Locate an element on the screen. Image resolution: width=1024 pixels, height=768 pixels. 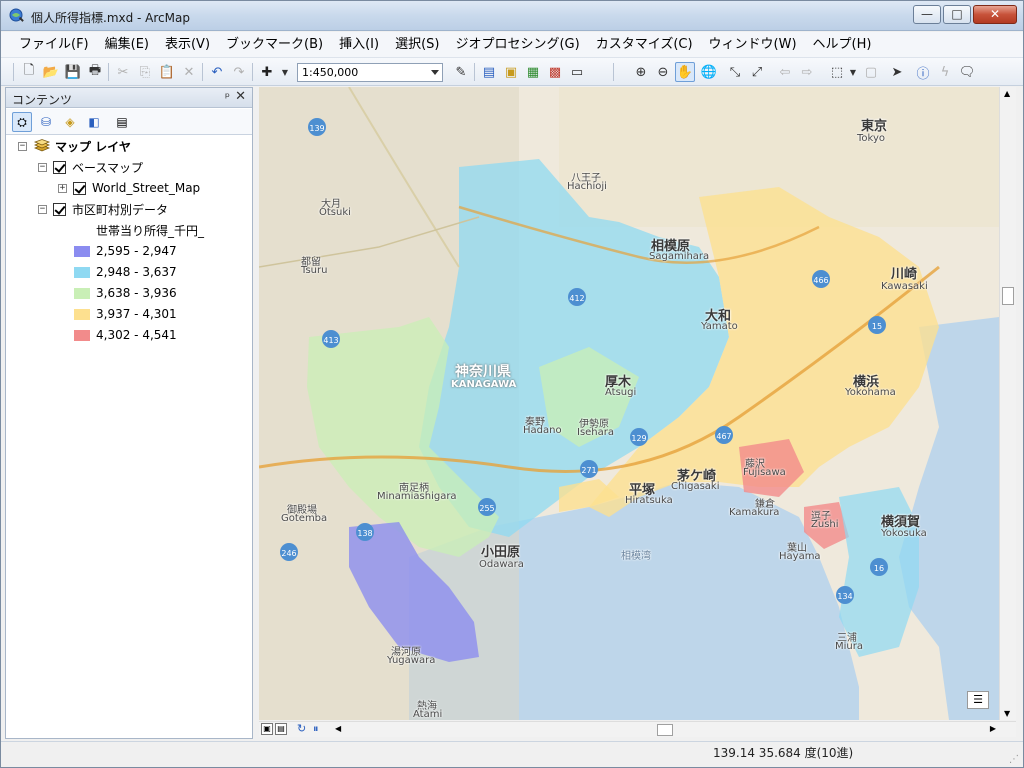
scroll-up-icon: ▲ is located at coordinates (1007, 93).